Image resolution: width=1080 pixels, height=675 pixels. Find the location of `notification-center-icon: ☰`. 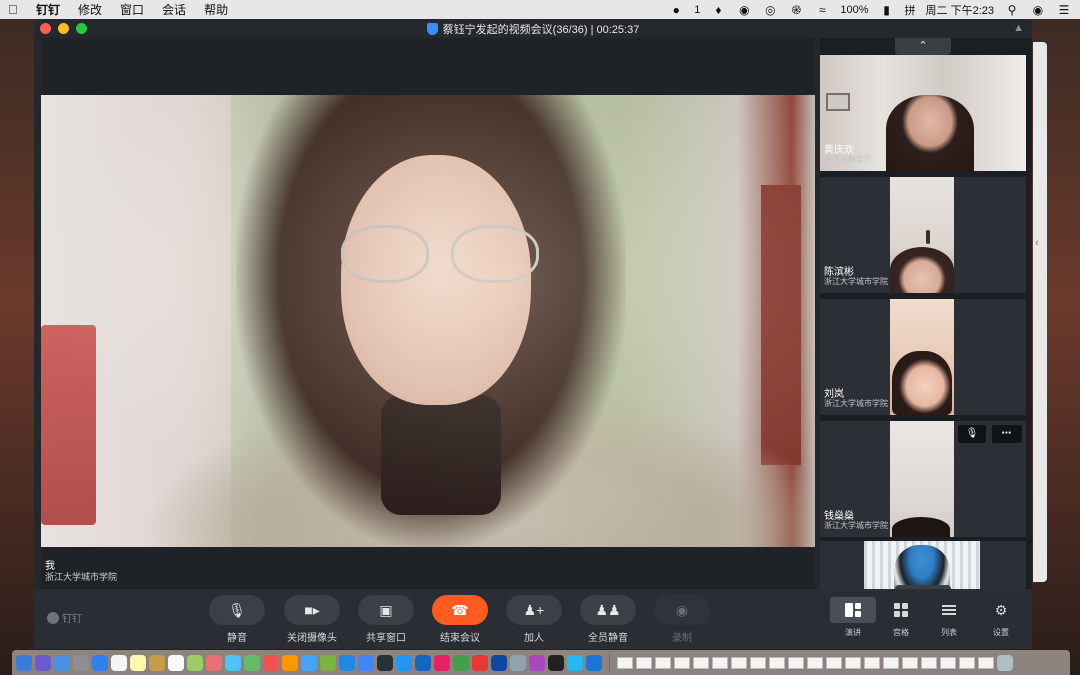

notification-center-icon: ☰ is located at coordinates (1064, 10).